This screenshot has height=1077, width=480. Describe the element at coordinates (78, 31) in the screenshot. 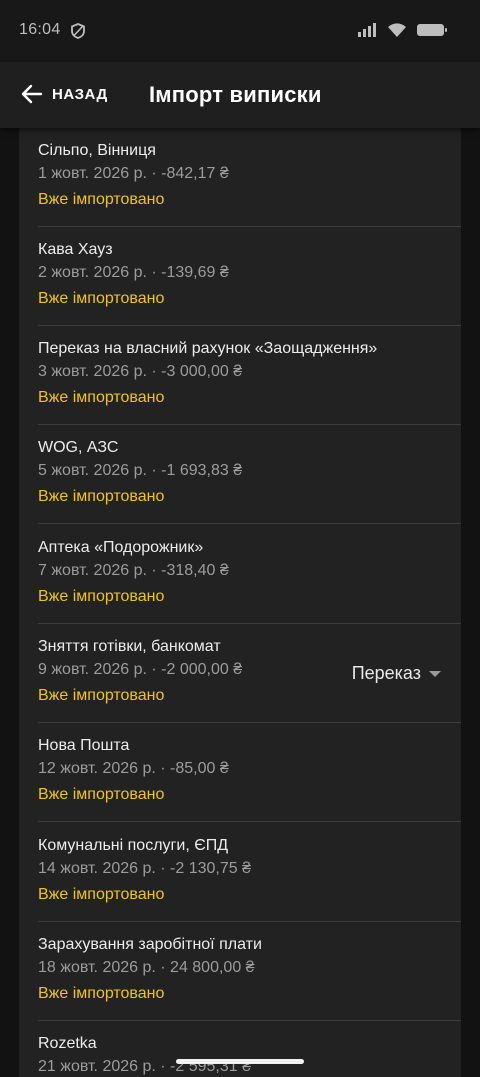

I see `shield-icon` at that location.